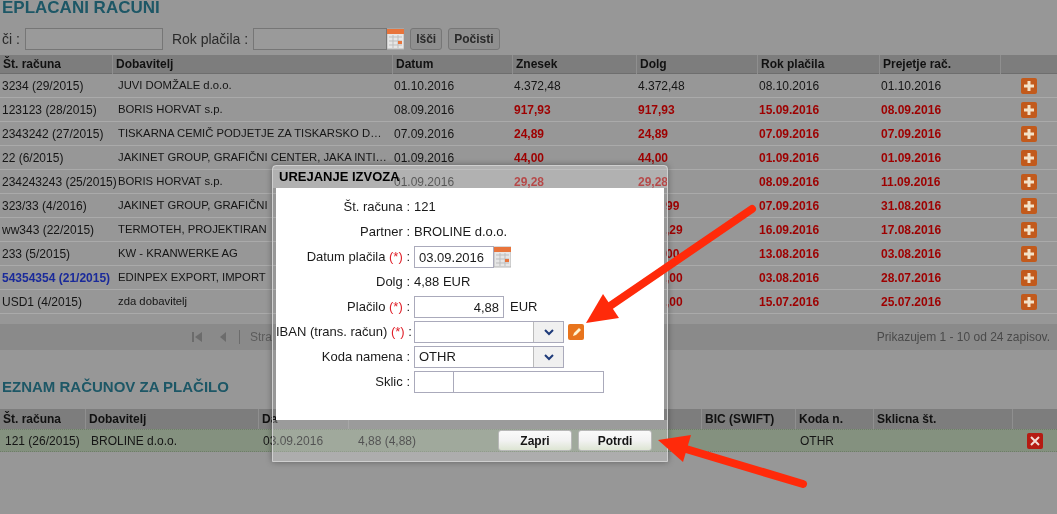 The height and width of the screenshot is (514, 1057). I want to click on pencil-icon, so click(576, 332).